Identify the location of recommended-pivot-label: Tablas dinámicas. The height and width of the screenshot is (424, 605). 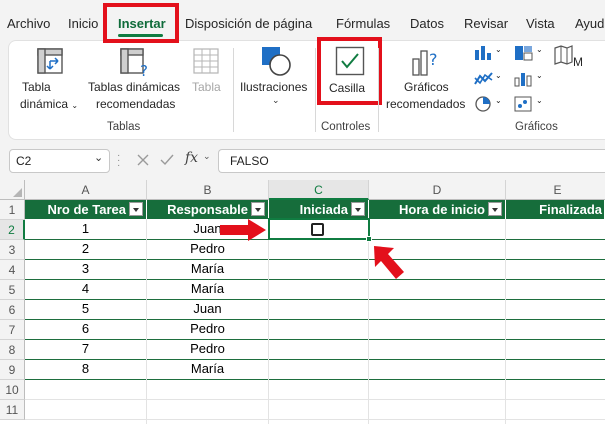
(134, 87).